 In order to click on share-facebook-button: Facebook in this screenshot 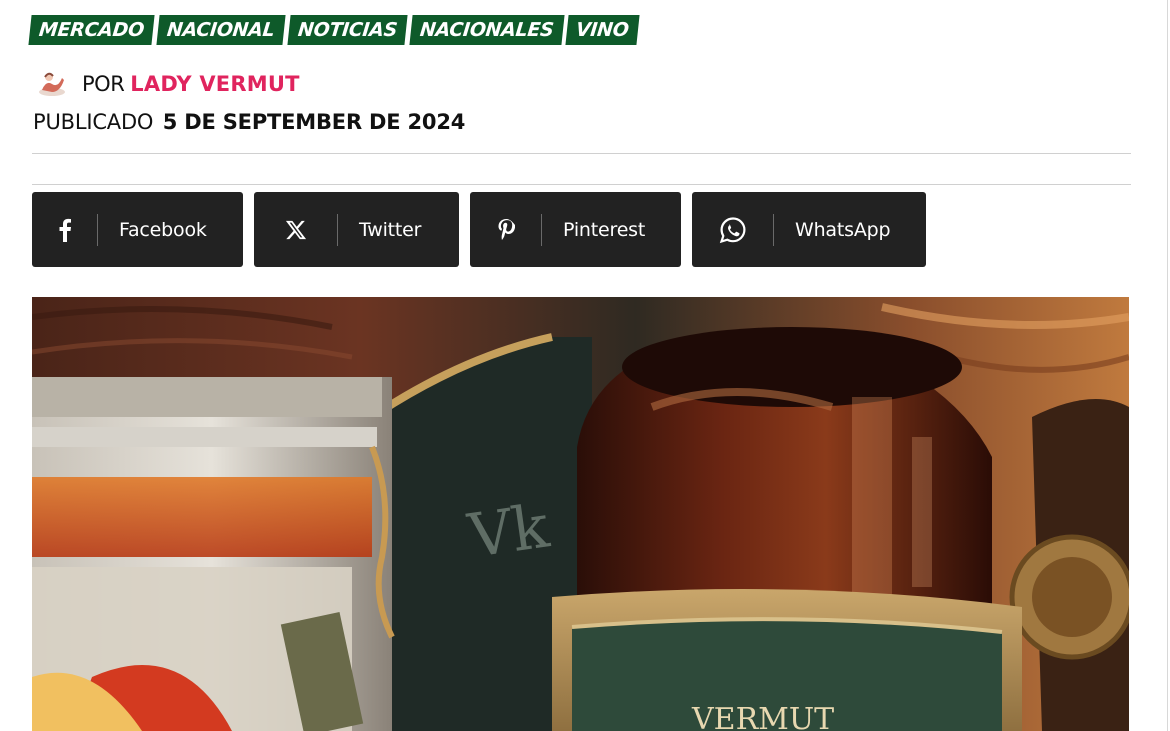, I will do `click(137, 229)`.